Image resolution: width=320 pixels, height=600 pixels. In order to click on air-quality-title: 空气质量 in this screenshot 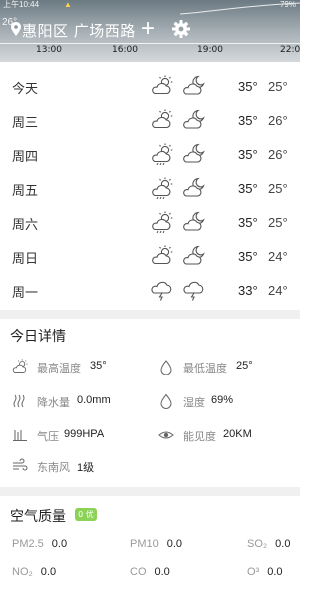, I will do `click(38, 517)`.